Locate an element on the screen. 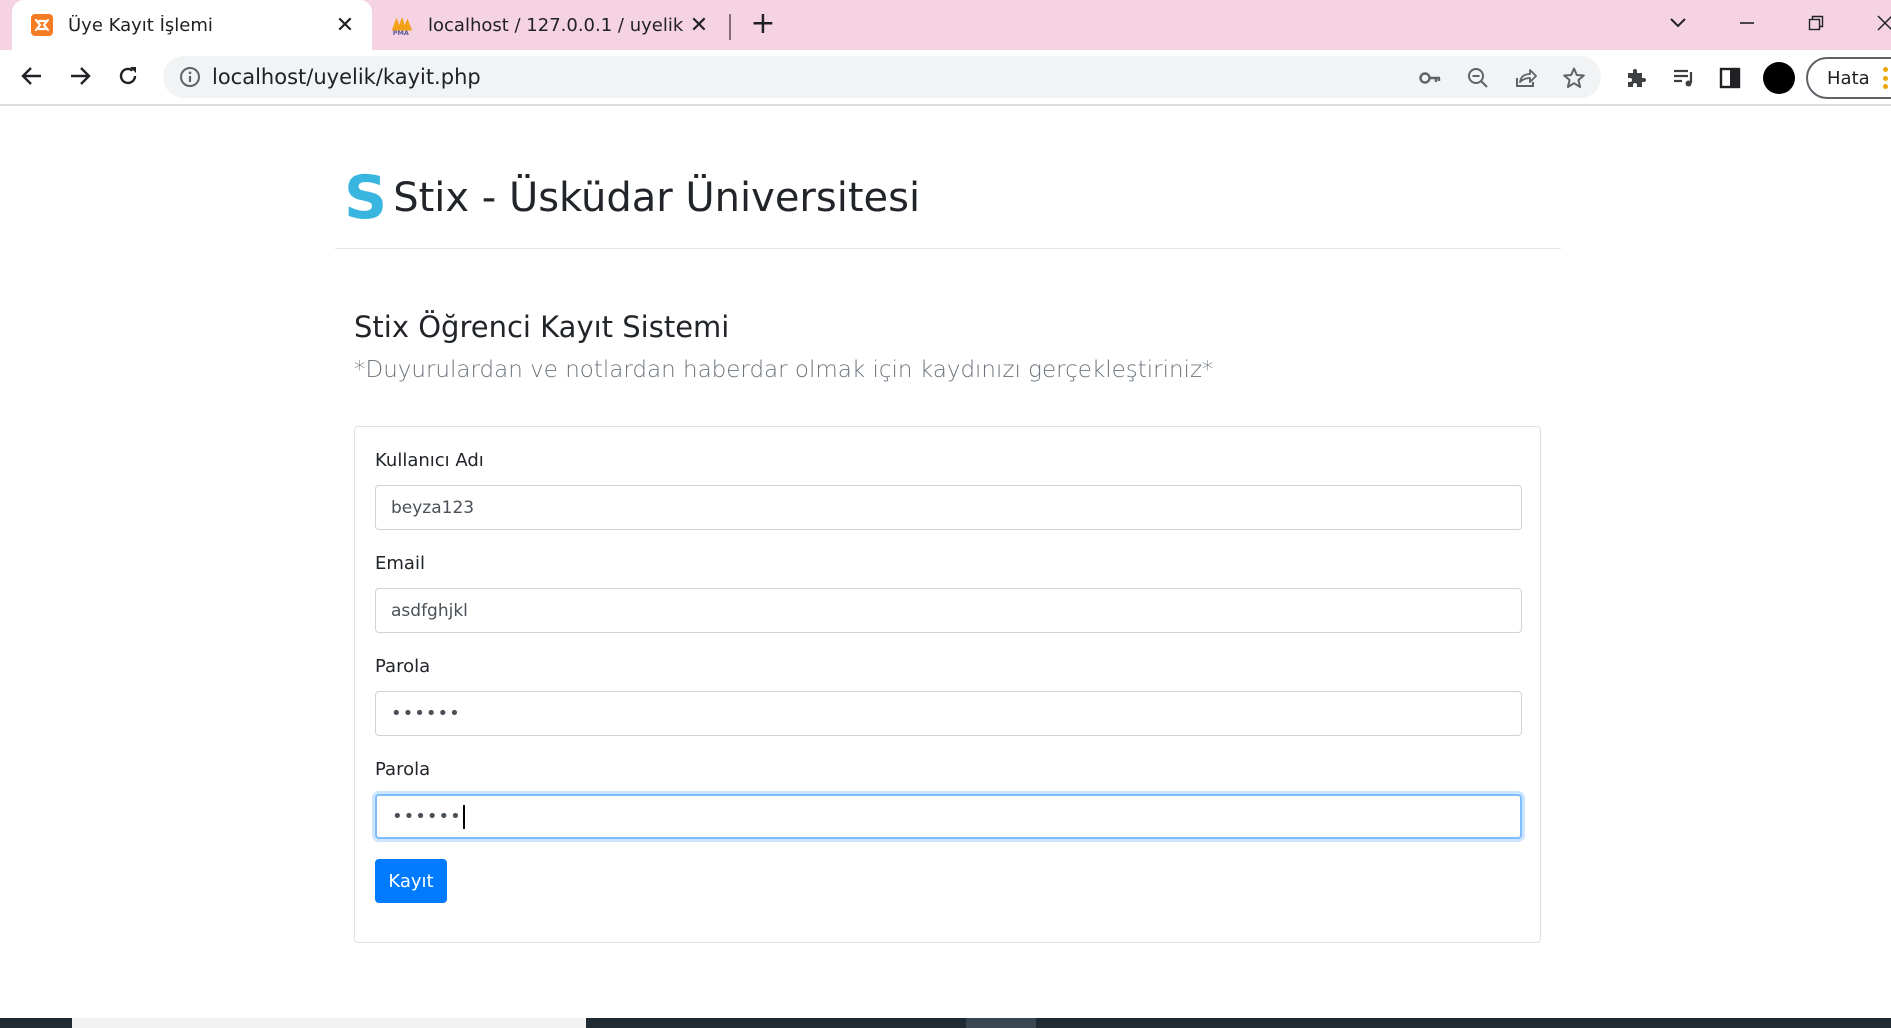 The width and height of the screenshot is (1891, 1028). taskbar-window-preview is located at coordinates (329, 1023).